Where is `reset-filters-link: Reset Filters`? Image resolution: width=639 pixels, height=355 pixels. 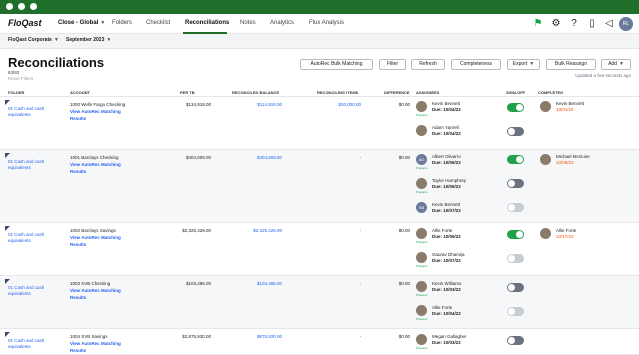
reset-filters-link: Reset Filters is located at coordinates (20, 78).